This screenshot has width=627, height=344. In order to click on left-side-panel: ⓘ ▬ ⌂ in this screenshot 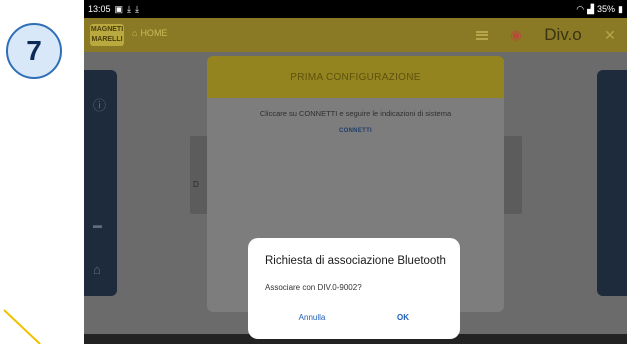, I will do `click(100, 183)`.